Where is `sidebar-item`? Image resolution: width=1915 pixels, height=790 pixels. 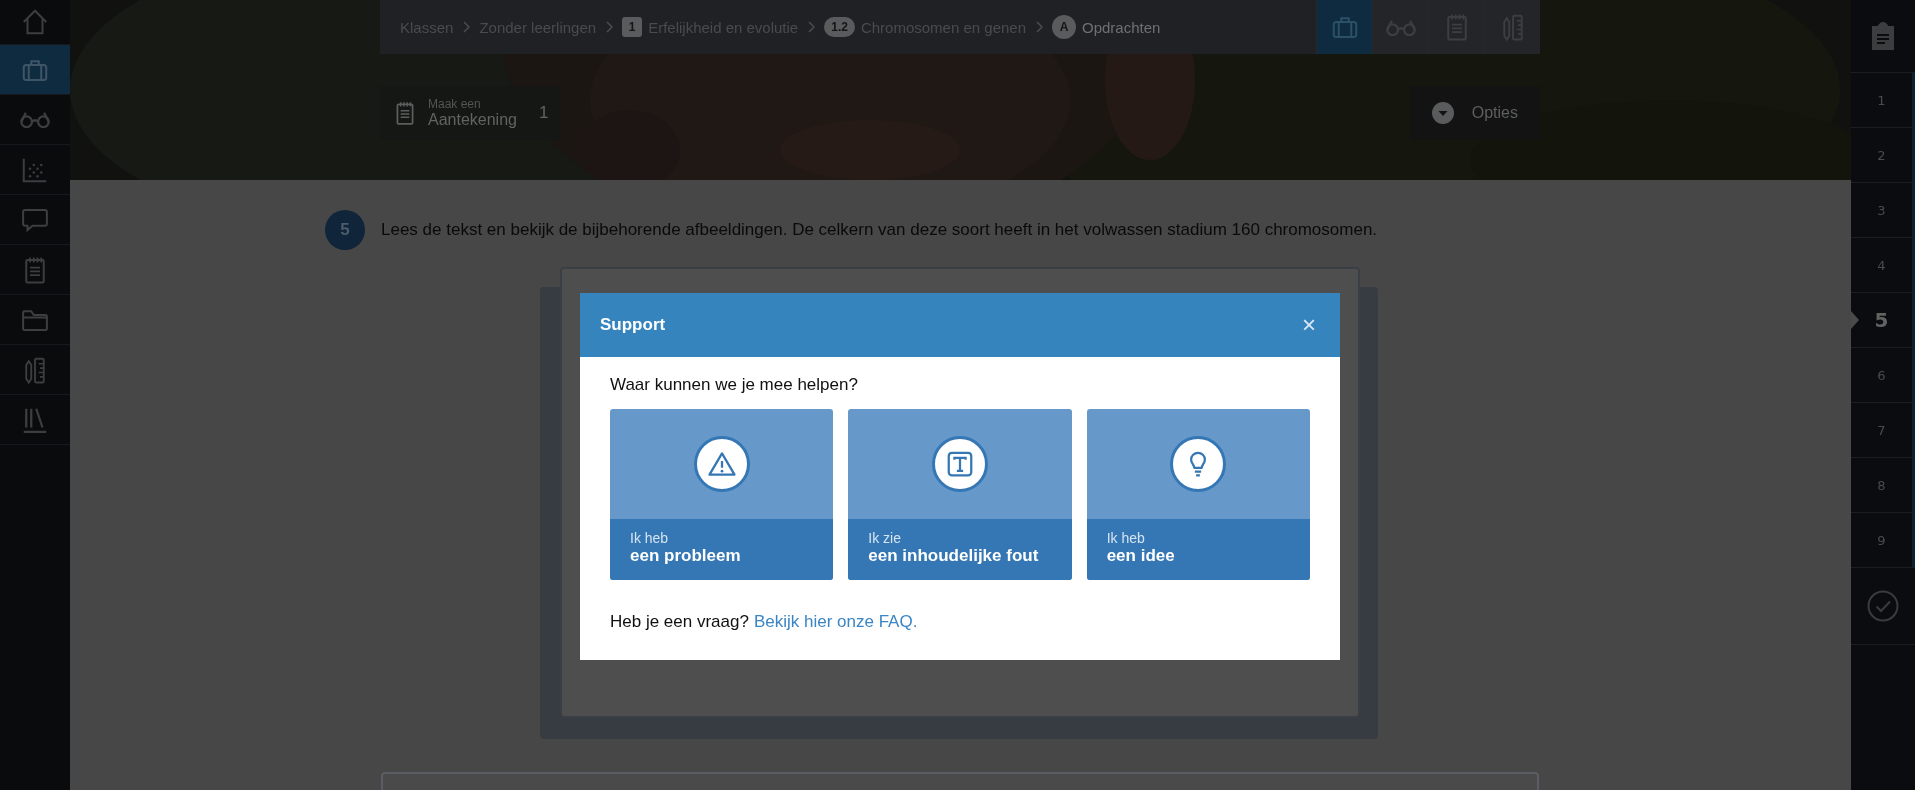 sidebar-item is located at coordinates (35, 70).